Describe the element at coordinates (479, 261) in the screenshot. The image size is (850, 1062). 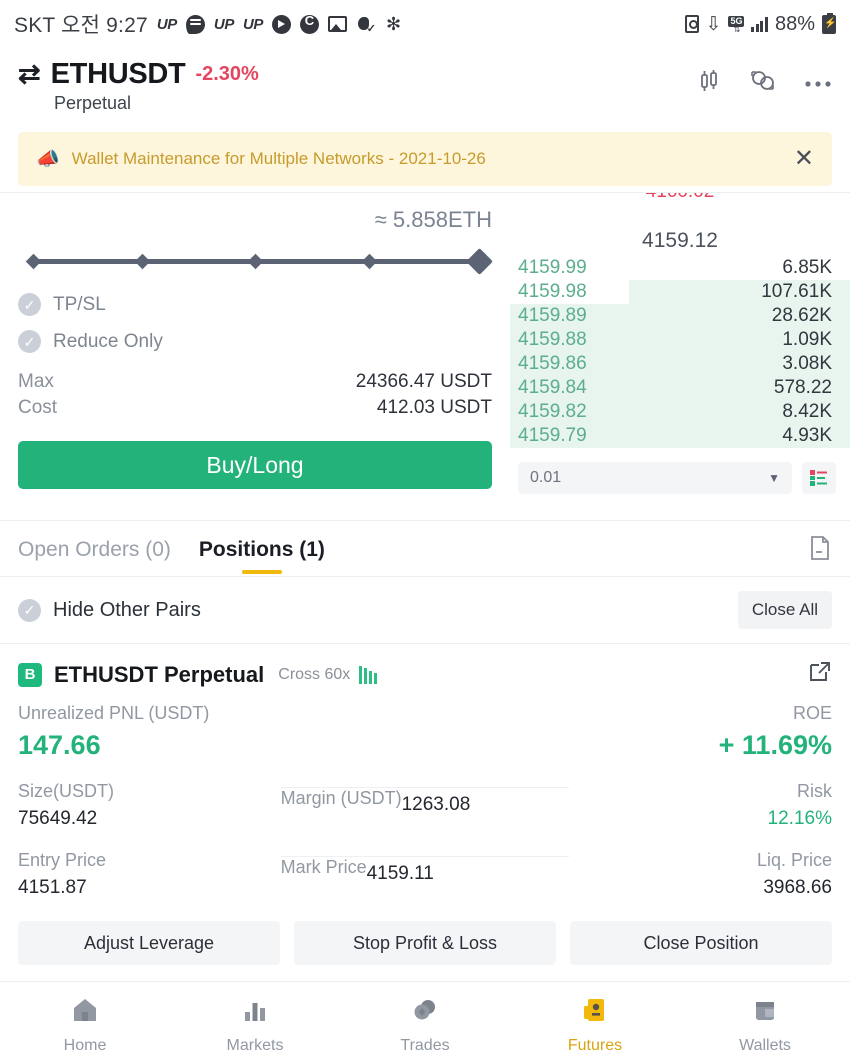
I see `slider-thumb` at that location.